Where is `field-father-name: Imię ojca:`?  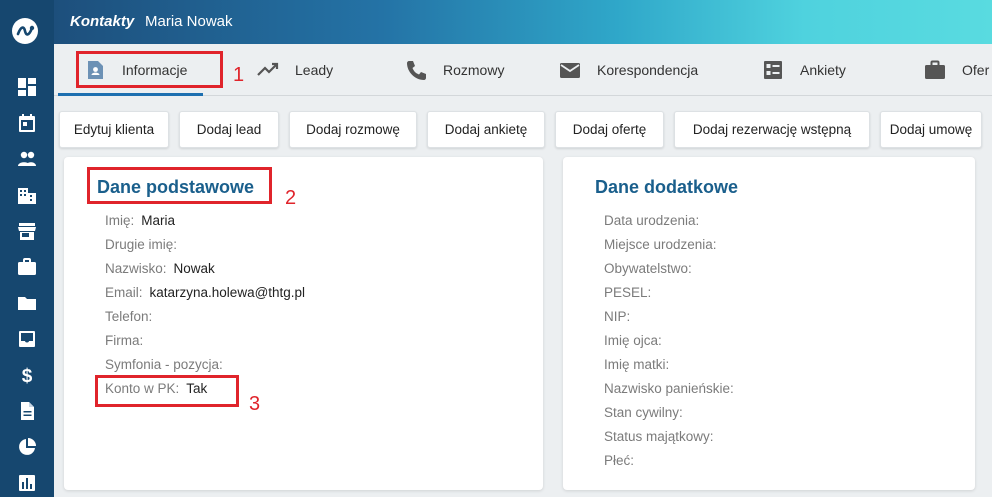 field-father-name: Imię ojca: is located at coordinates (633, 340).